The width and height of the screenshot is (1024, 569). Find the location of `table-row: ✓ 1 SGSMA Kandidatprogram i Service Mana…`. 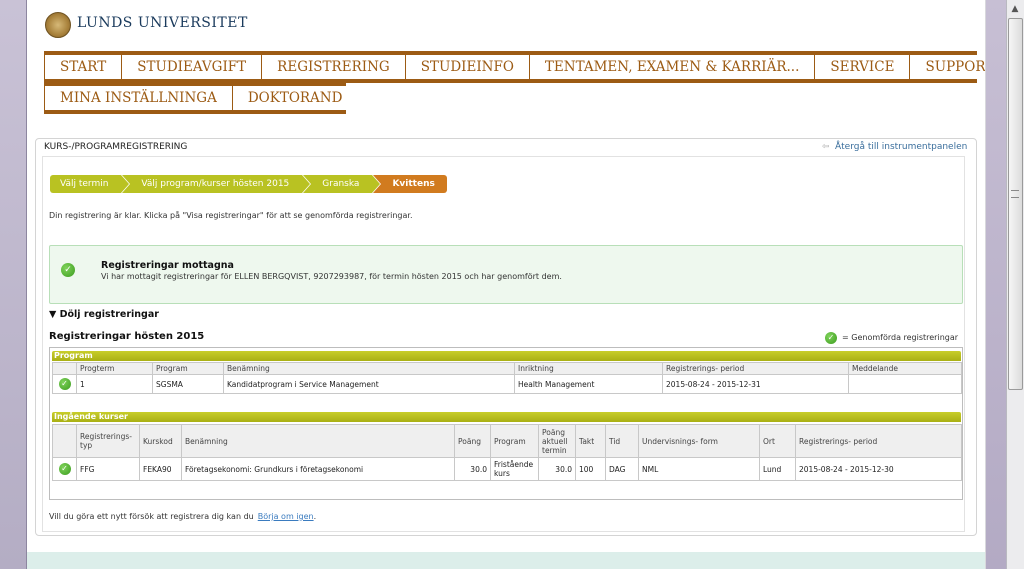

table-row: ✓ 1 SGSMA Kandidatprogram i Service Mana… is located at coordinates (507, 384).